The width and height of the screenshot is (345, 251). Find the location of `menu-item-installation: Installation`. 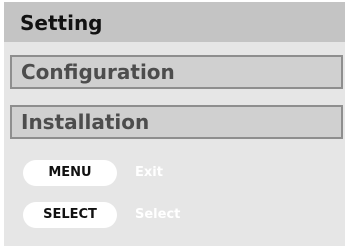

menu-item-installation: Installation is located at coordinates (176, 122).